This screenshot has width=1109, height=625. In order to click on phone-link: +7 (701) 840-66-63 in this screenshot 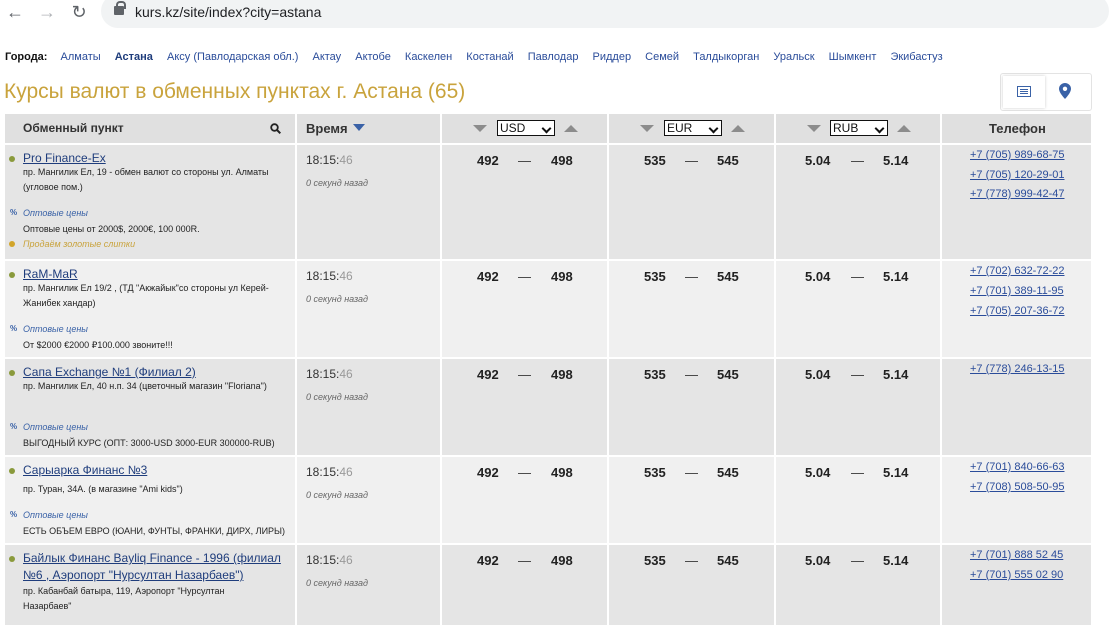, I will do `click(1017, 467)`.